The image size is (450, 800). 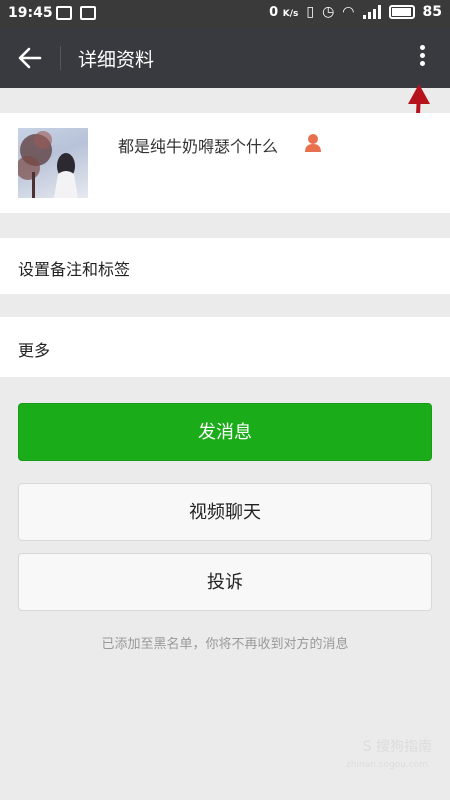 I want to click on title-bar: 详细资料, so click(x=225, y=58).